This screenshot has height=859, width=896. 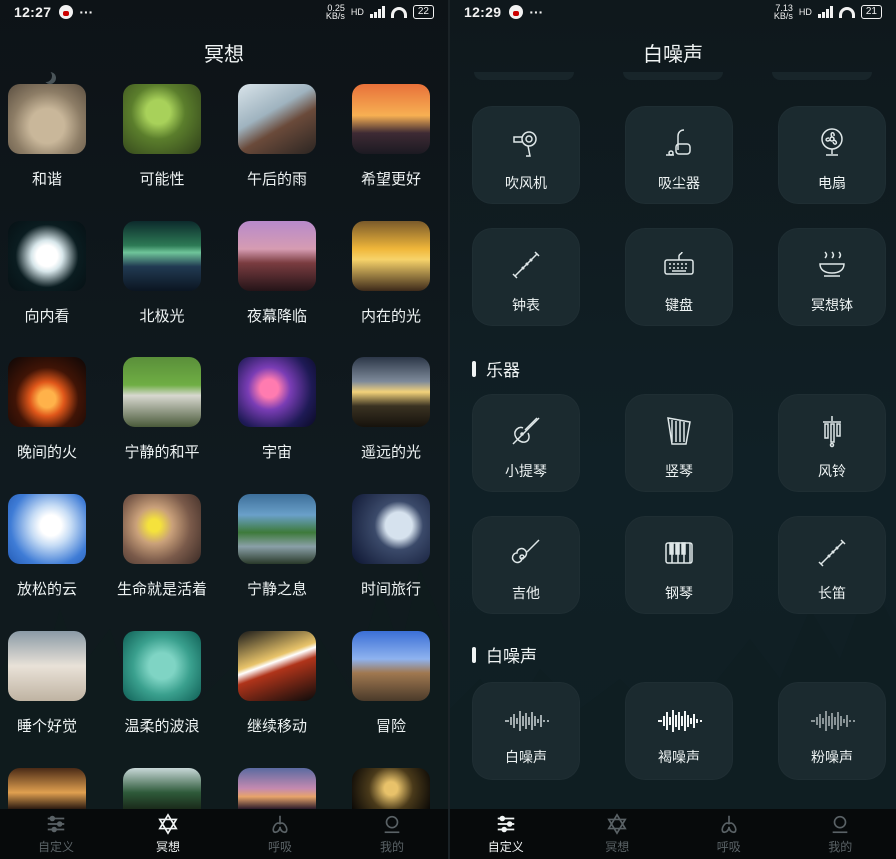 What do you see at coordinates (526, 443) in the screenshot?
I see `instrument-card-violin: 小提琴` at bounding box center [526, 443].